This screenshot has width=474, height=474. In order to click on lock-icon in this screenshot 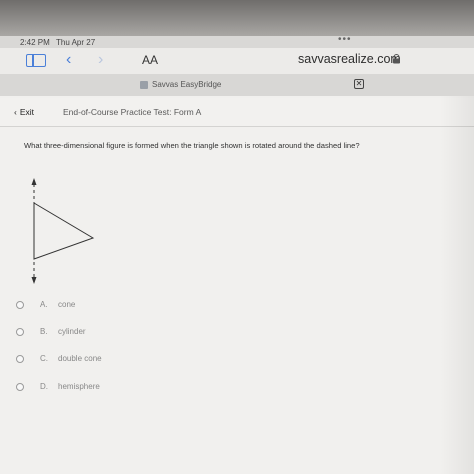, I will do `click(396, 59)`.